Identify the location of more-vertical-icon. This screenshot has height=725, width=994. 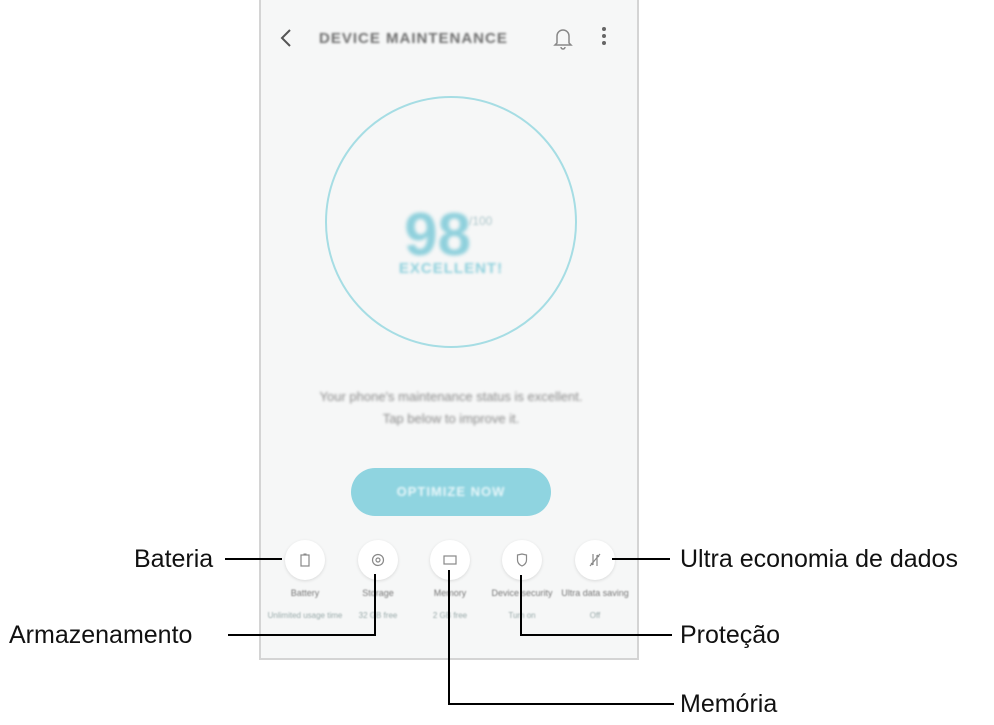
(604, 36).